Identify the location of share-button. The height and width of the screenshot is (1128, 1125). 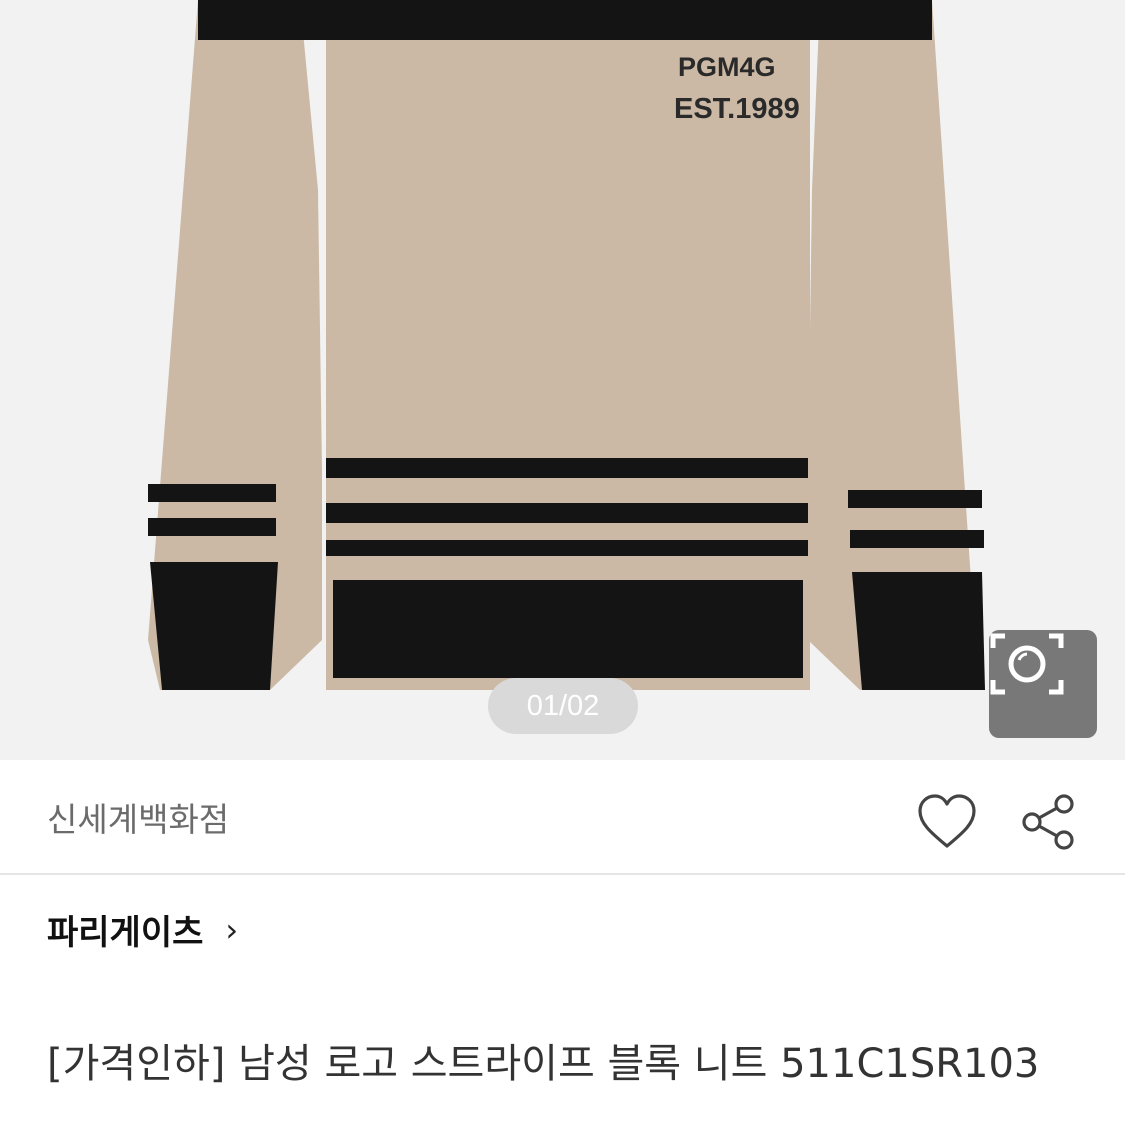
(1049, 822).